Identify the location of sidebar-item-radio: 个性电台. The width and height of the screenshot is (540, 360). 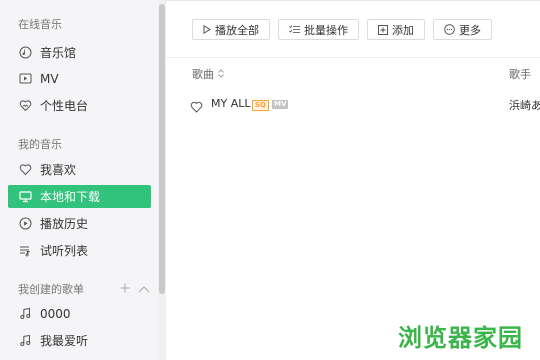
(79, 105).